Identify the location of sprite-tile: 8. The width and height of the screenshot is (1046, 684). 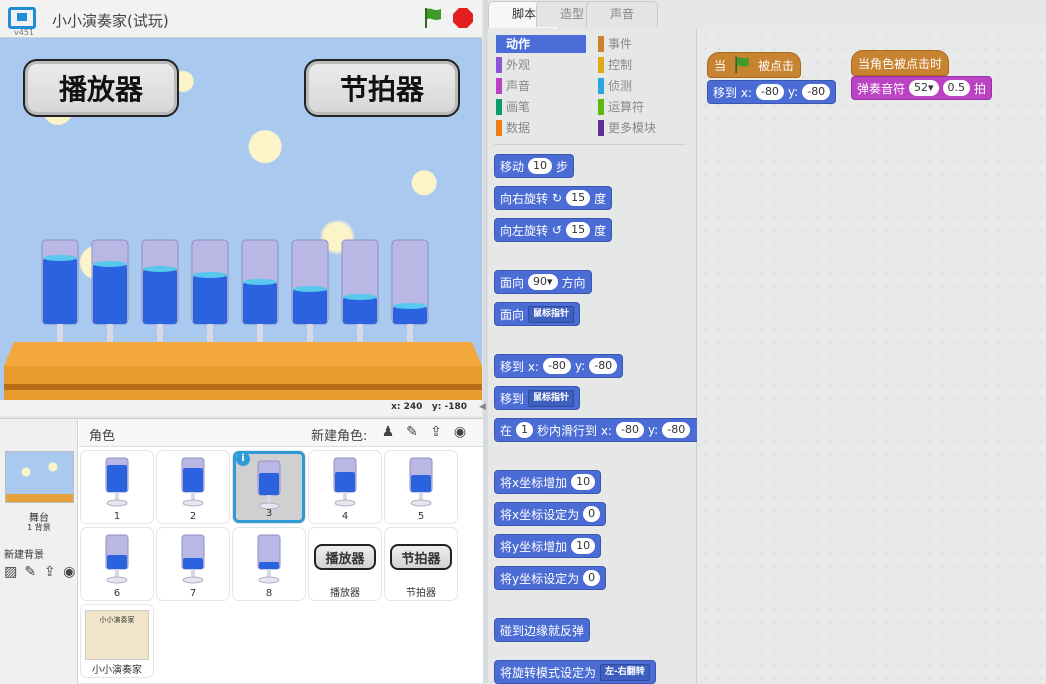
(269, 564).